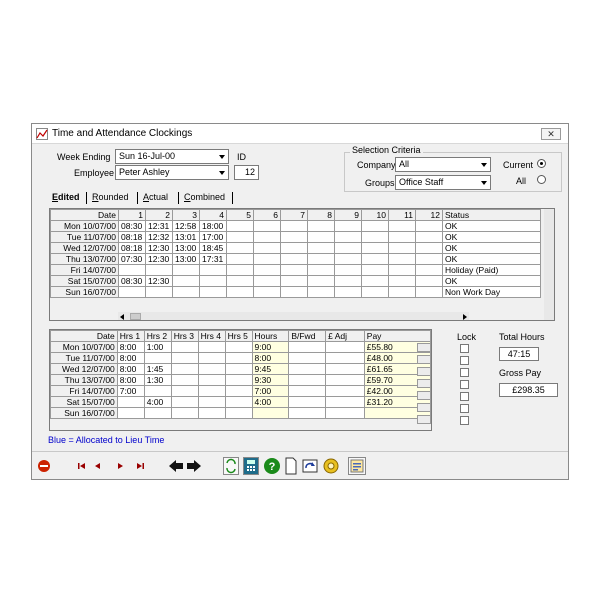  What do you see at coordinates (157, 402) in the screenshot?
I see `hrs-cell: 4:00` at bounding box center [157, 402].